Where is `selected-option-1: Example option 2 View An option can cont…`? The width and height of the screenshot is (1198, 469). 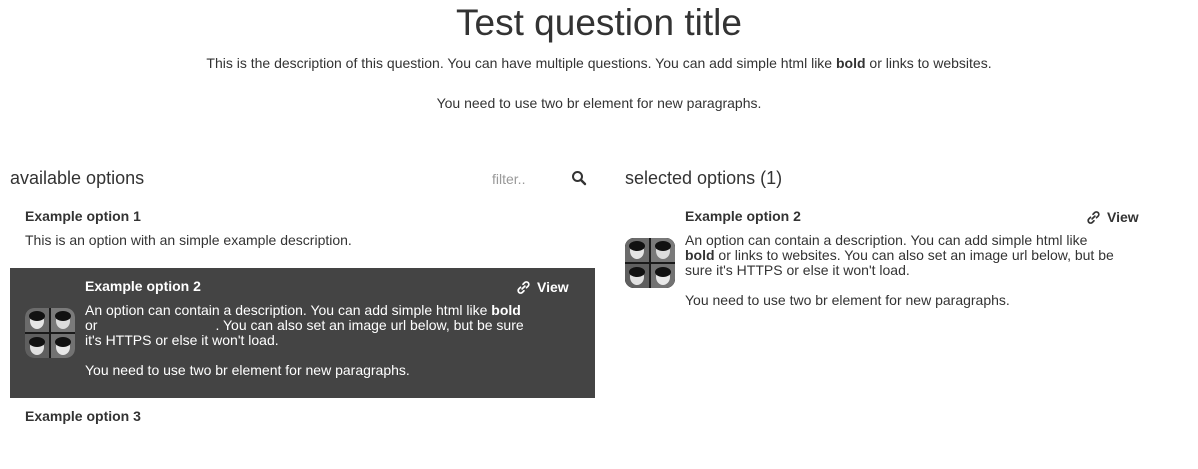
selected-option-1: Example option 2 View An option can cont… is located at coordinates (905, 260).